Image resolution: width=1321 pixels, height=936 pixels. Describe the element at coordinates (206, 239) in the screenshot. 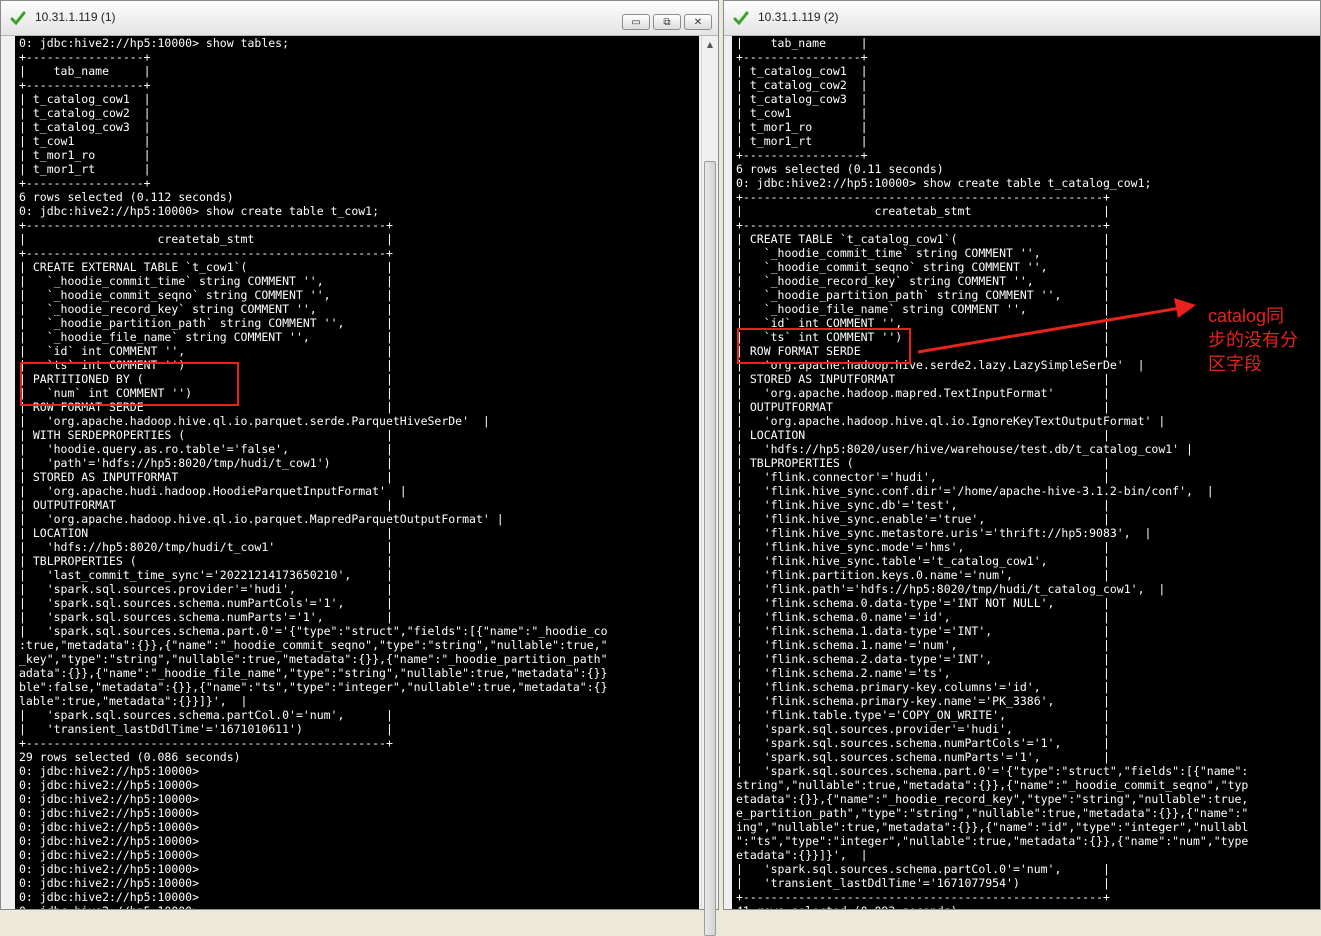

I see `terminal-line: | createtab_stmt |` at that location.